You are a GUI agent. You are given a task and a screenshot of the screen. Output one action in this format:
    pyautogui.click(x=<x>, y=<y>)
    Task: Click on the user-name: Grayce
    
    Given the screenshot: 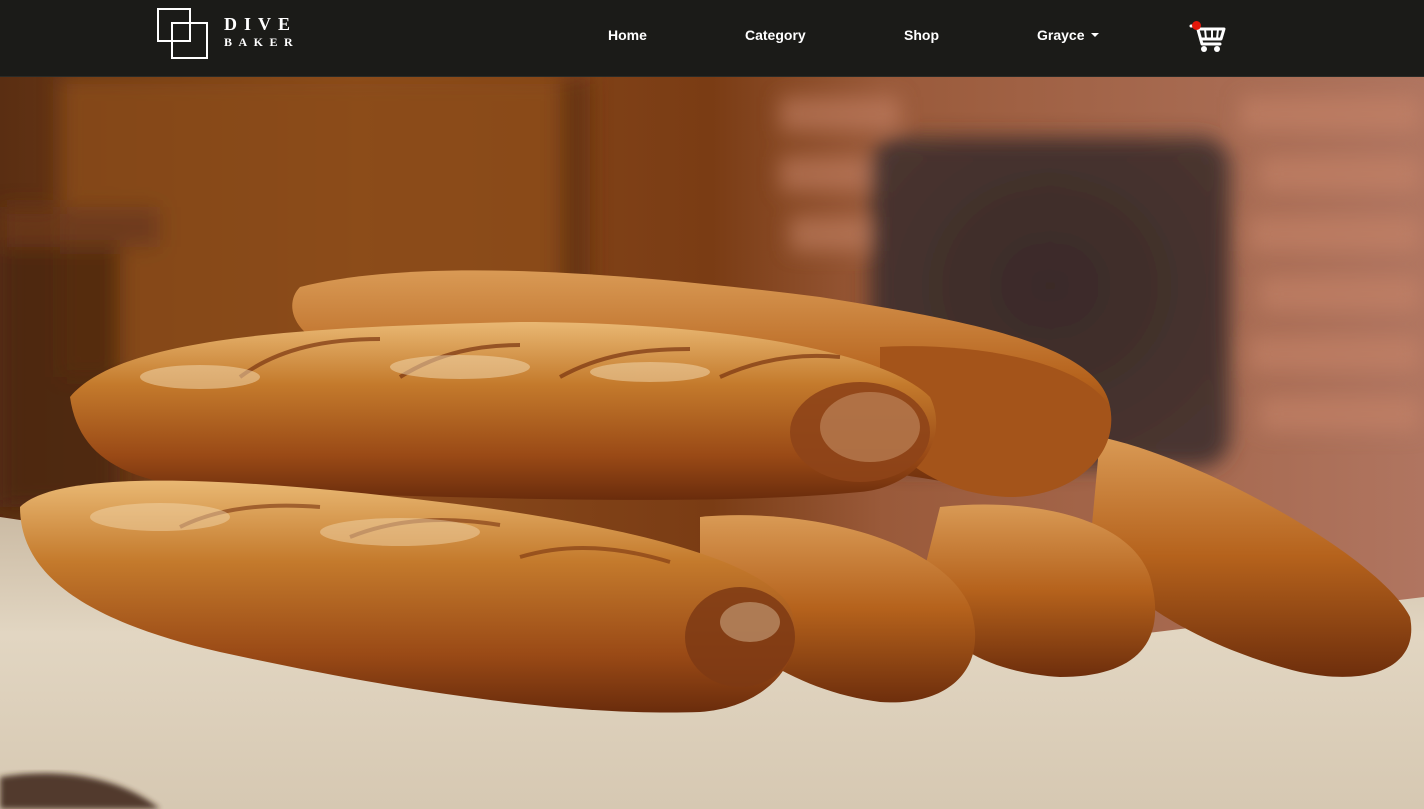 What is the action you would take?
    pyautogui.click(x=1061, y=35)
    